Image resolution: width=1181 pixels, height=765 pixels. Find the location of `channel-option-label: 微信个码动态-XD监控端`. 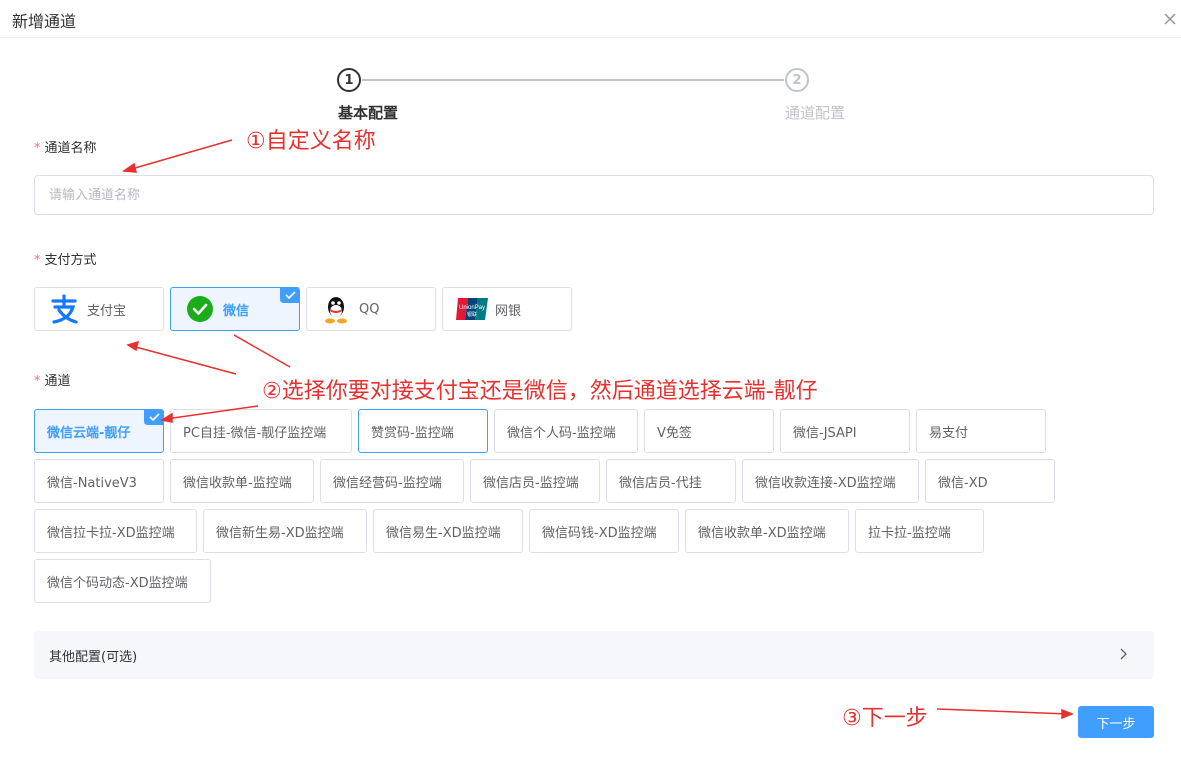

channel-option-label: 微信个码动态-XD监控端 is located at coordinates (117, 583).